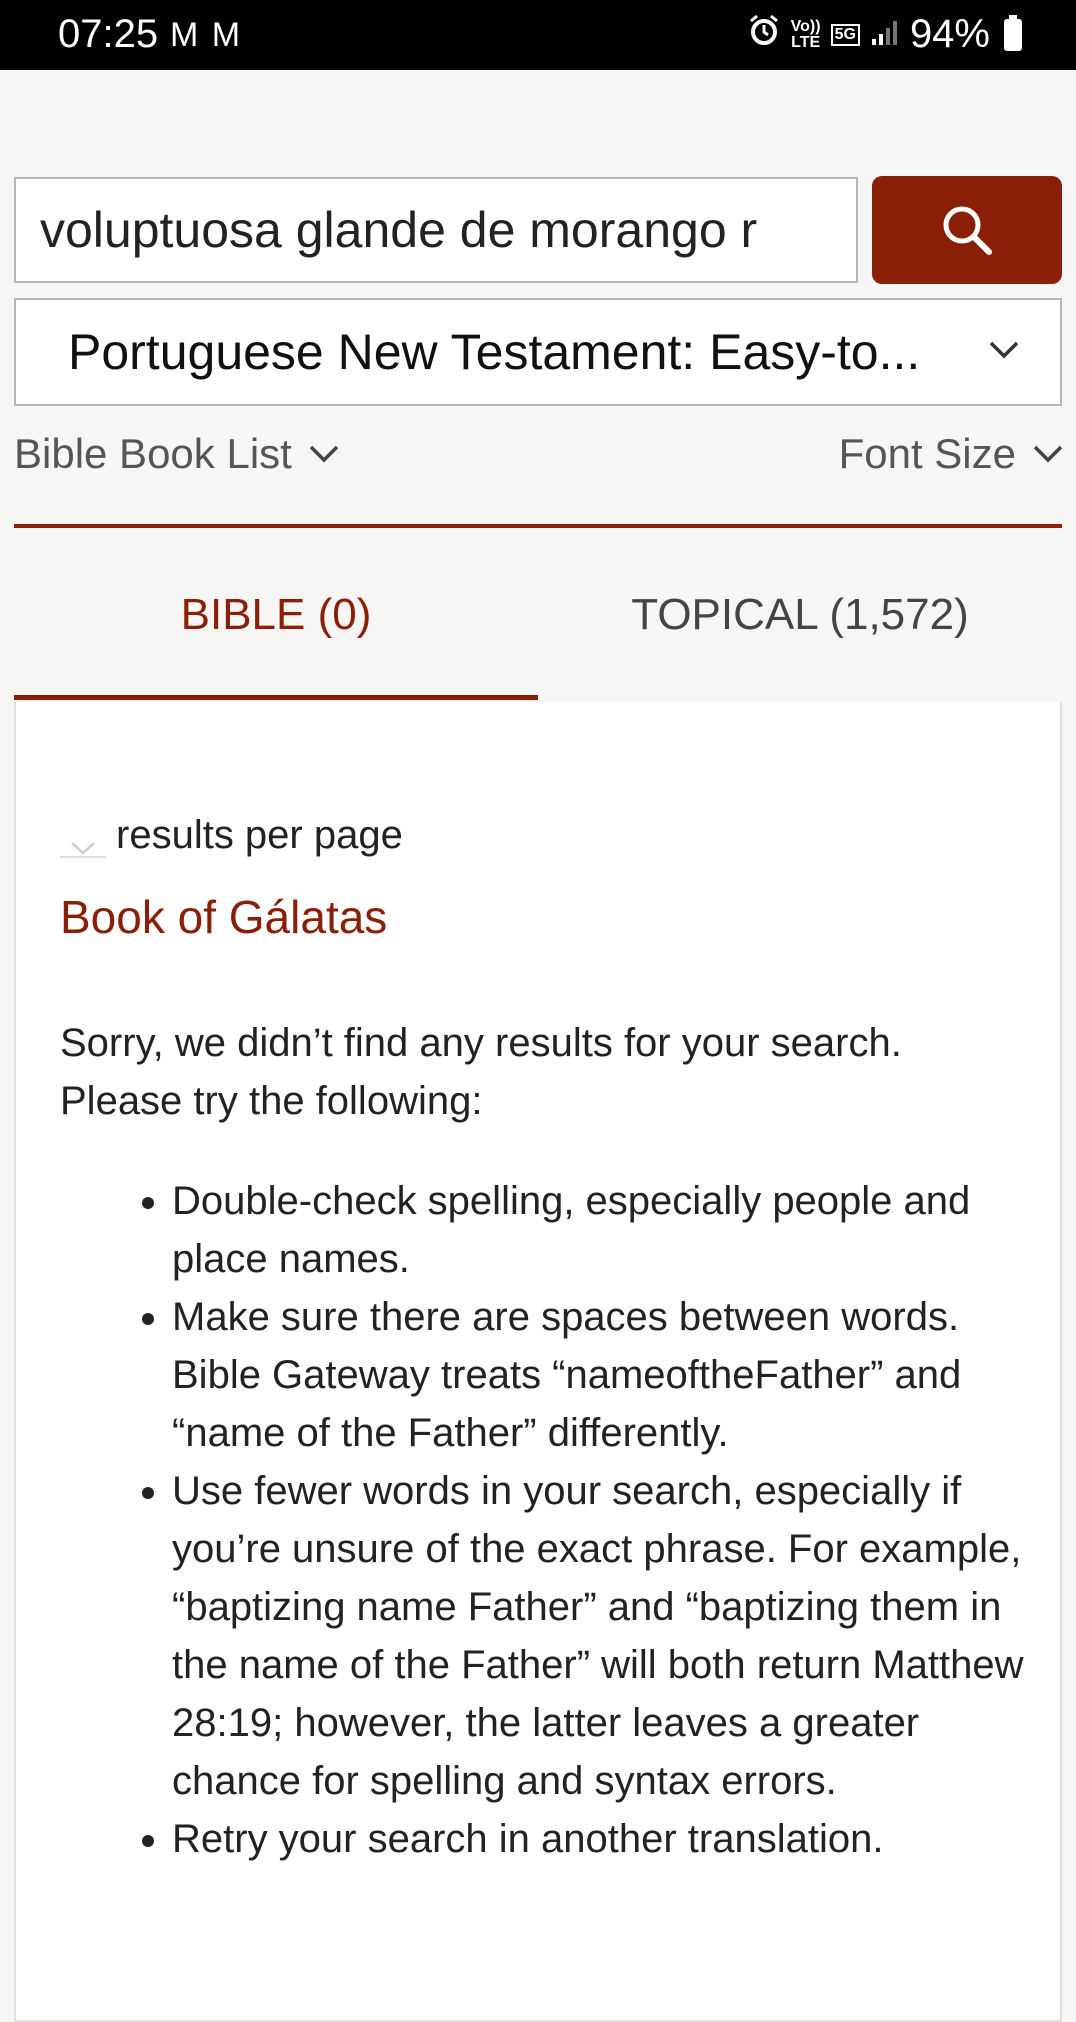 The image size is (1076, 2022). I want to click on results-per-page-select, so click(83, 835).